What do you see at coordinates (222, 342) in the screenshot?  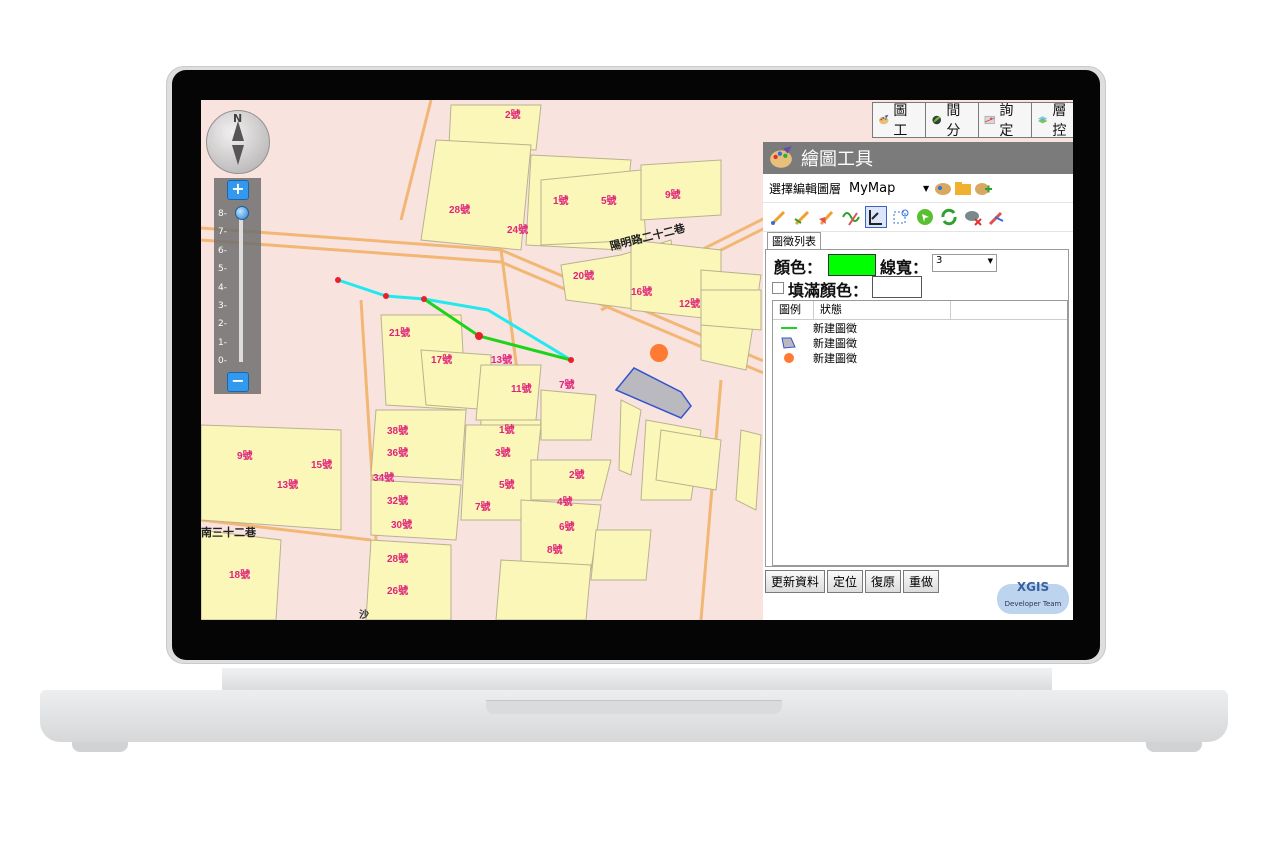 I see `zoom-level: 1-` at bounding box center [222, 342].